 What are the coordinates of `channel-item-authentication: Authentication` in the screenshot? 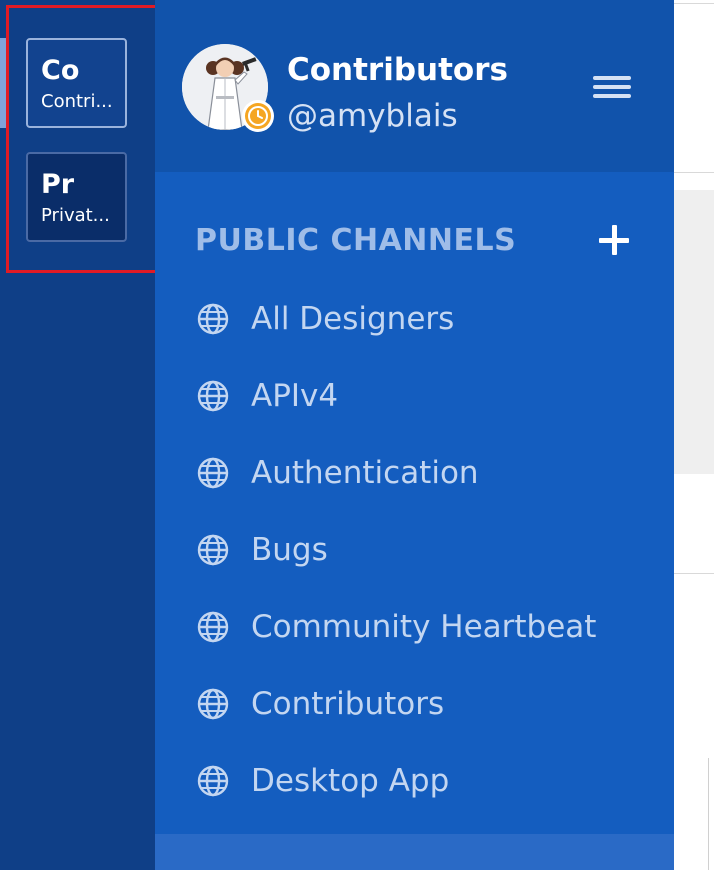 It's located at (414, 474).